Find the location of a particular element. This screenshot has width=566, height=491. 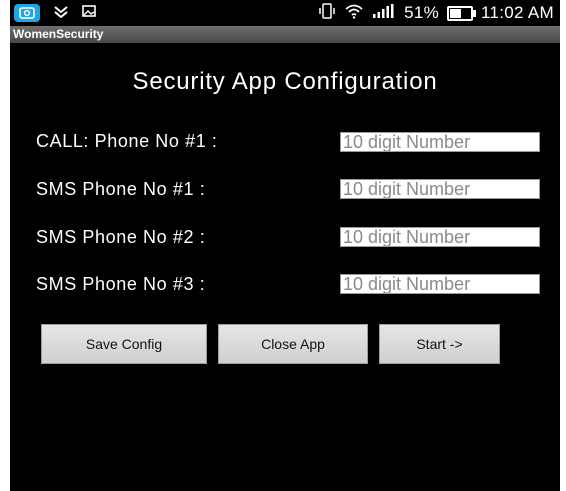

call-phone-1-label: CALL: Phone No #1 : is located at coordinates (127, 141).